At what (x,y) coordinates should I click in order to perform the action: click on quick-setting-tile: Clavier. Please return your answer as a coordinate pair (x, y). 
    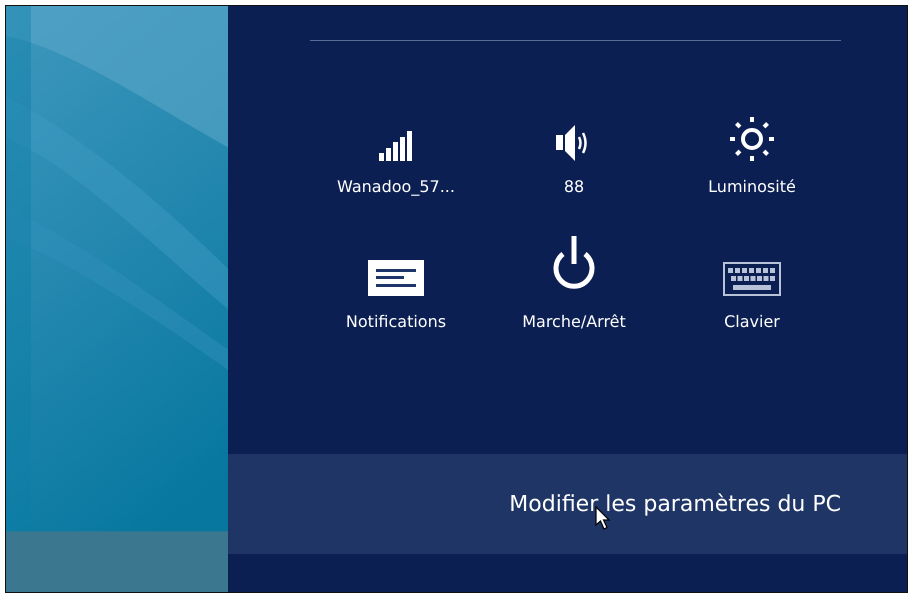
    Looking at the image, I should click on (752, 282).